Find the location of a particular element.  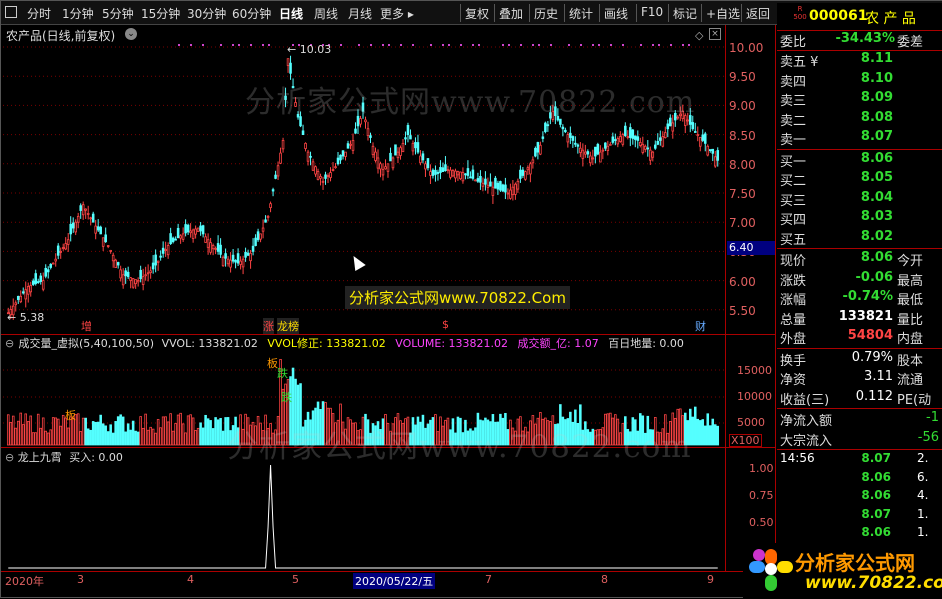

toolbar-button-8: 返回 is located at coordinates (758, 13).